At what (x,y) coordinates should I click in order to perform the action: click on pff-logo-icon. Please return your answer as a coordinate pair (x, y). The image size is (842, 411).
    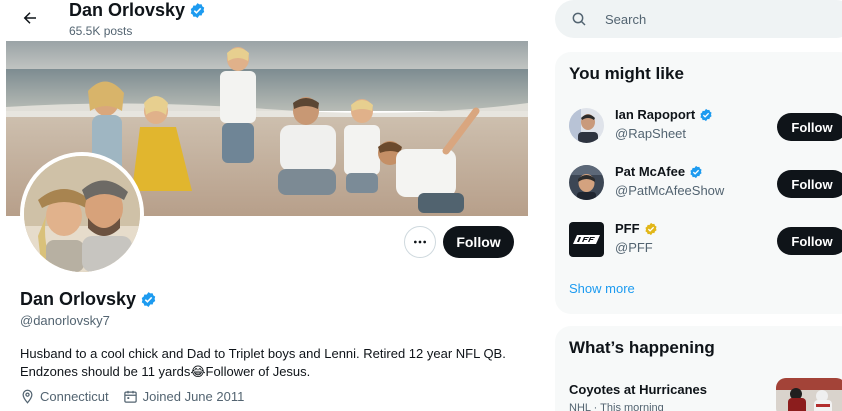
    Looking at the image, I should click on (586, 239).